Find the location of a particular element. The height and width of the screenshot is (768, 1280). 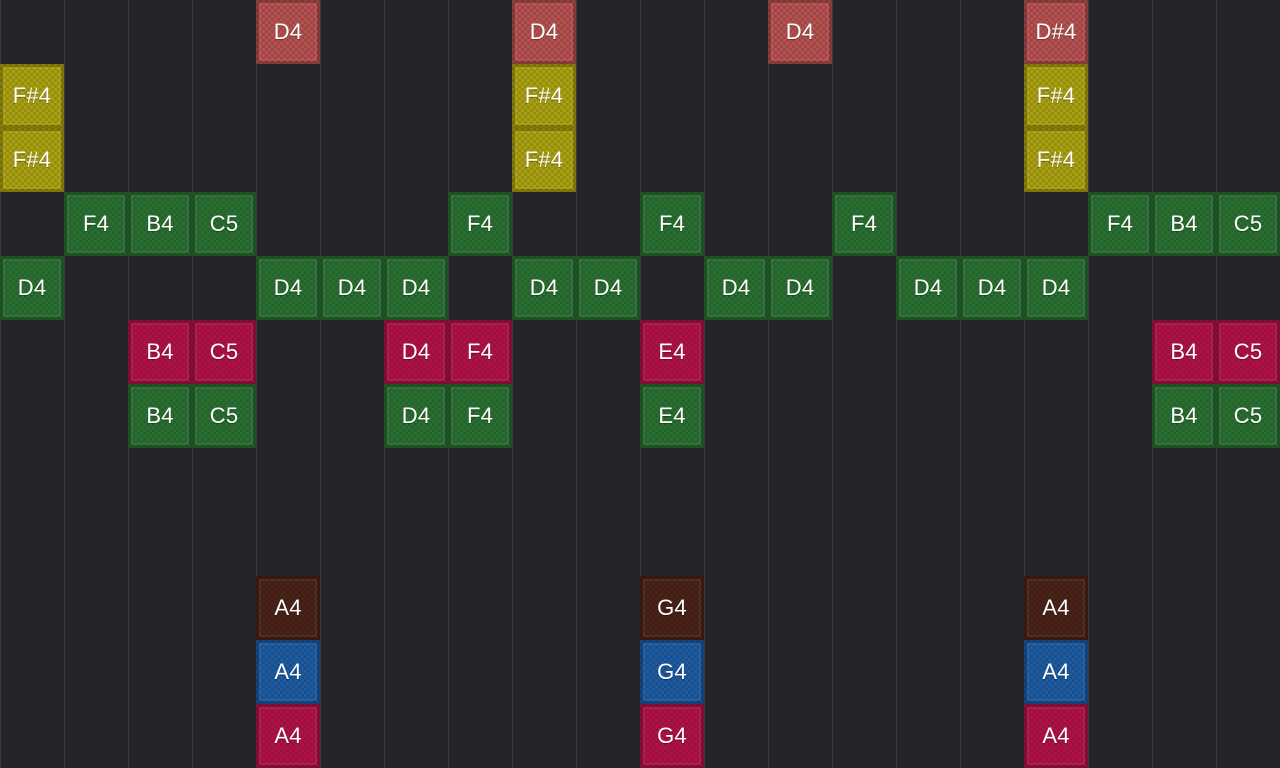

note-block: D#4 is located at coordinates (1056, 32).